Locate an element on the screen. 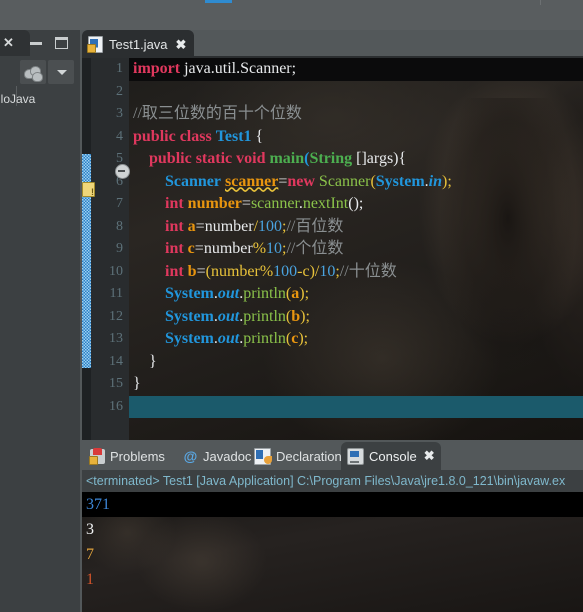  token-minus-c: -c)/ is located at coordinates (308, 271).